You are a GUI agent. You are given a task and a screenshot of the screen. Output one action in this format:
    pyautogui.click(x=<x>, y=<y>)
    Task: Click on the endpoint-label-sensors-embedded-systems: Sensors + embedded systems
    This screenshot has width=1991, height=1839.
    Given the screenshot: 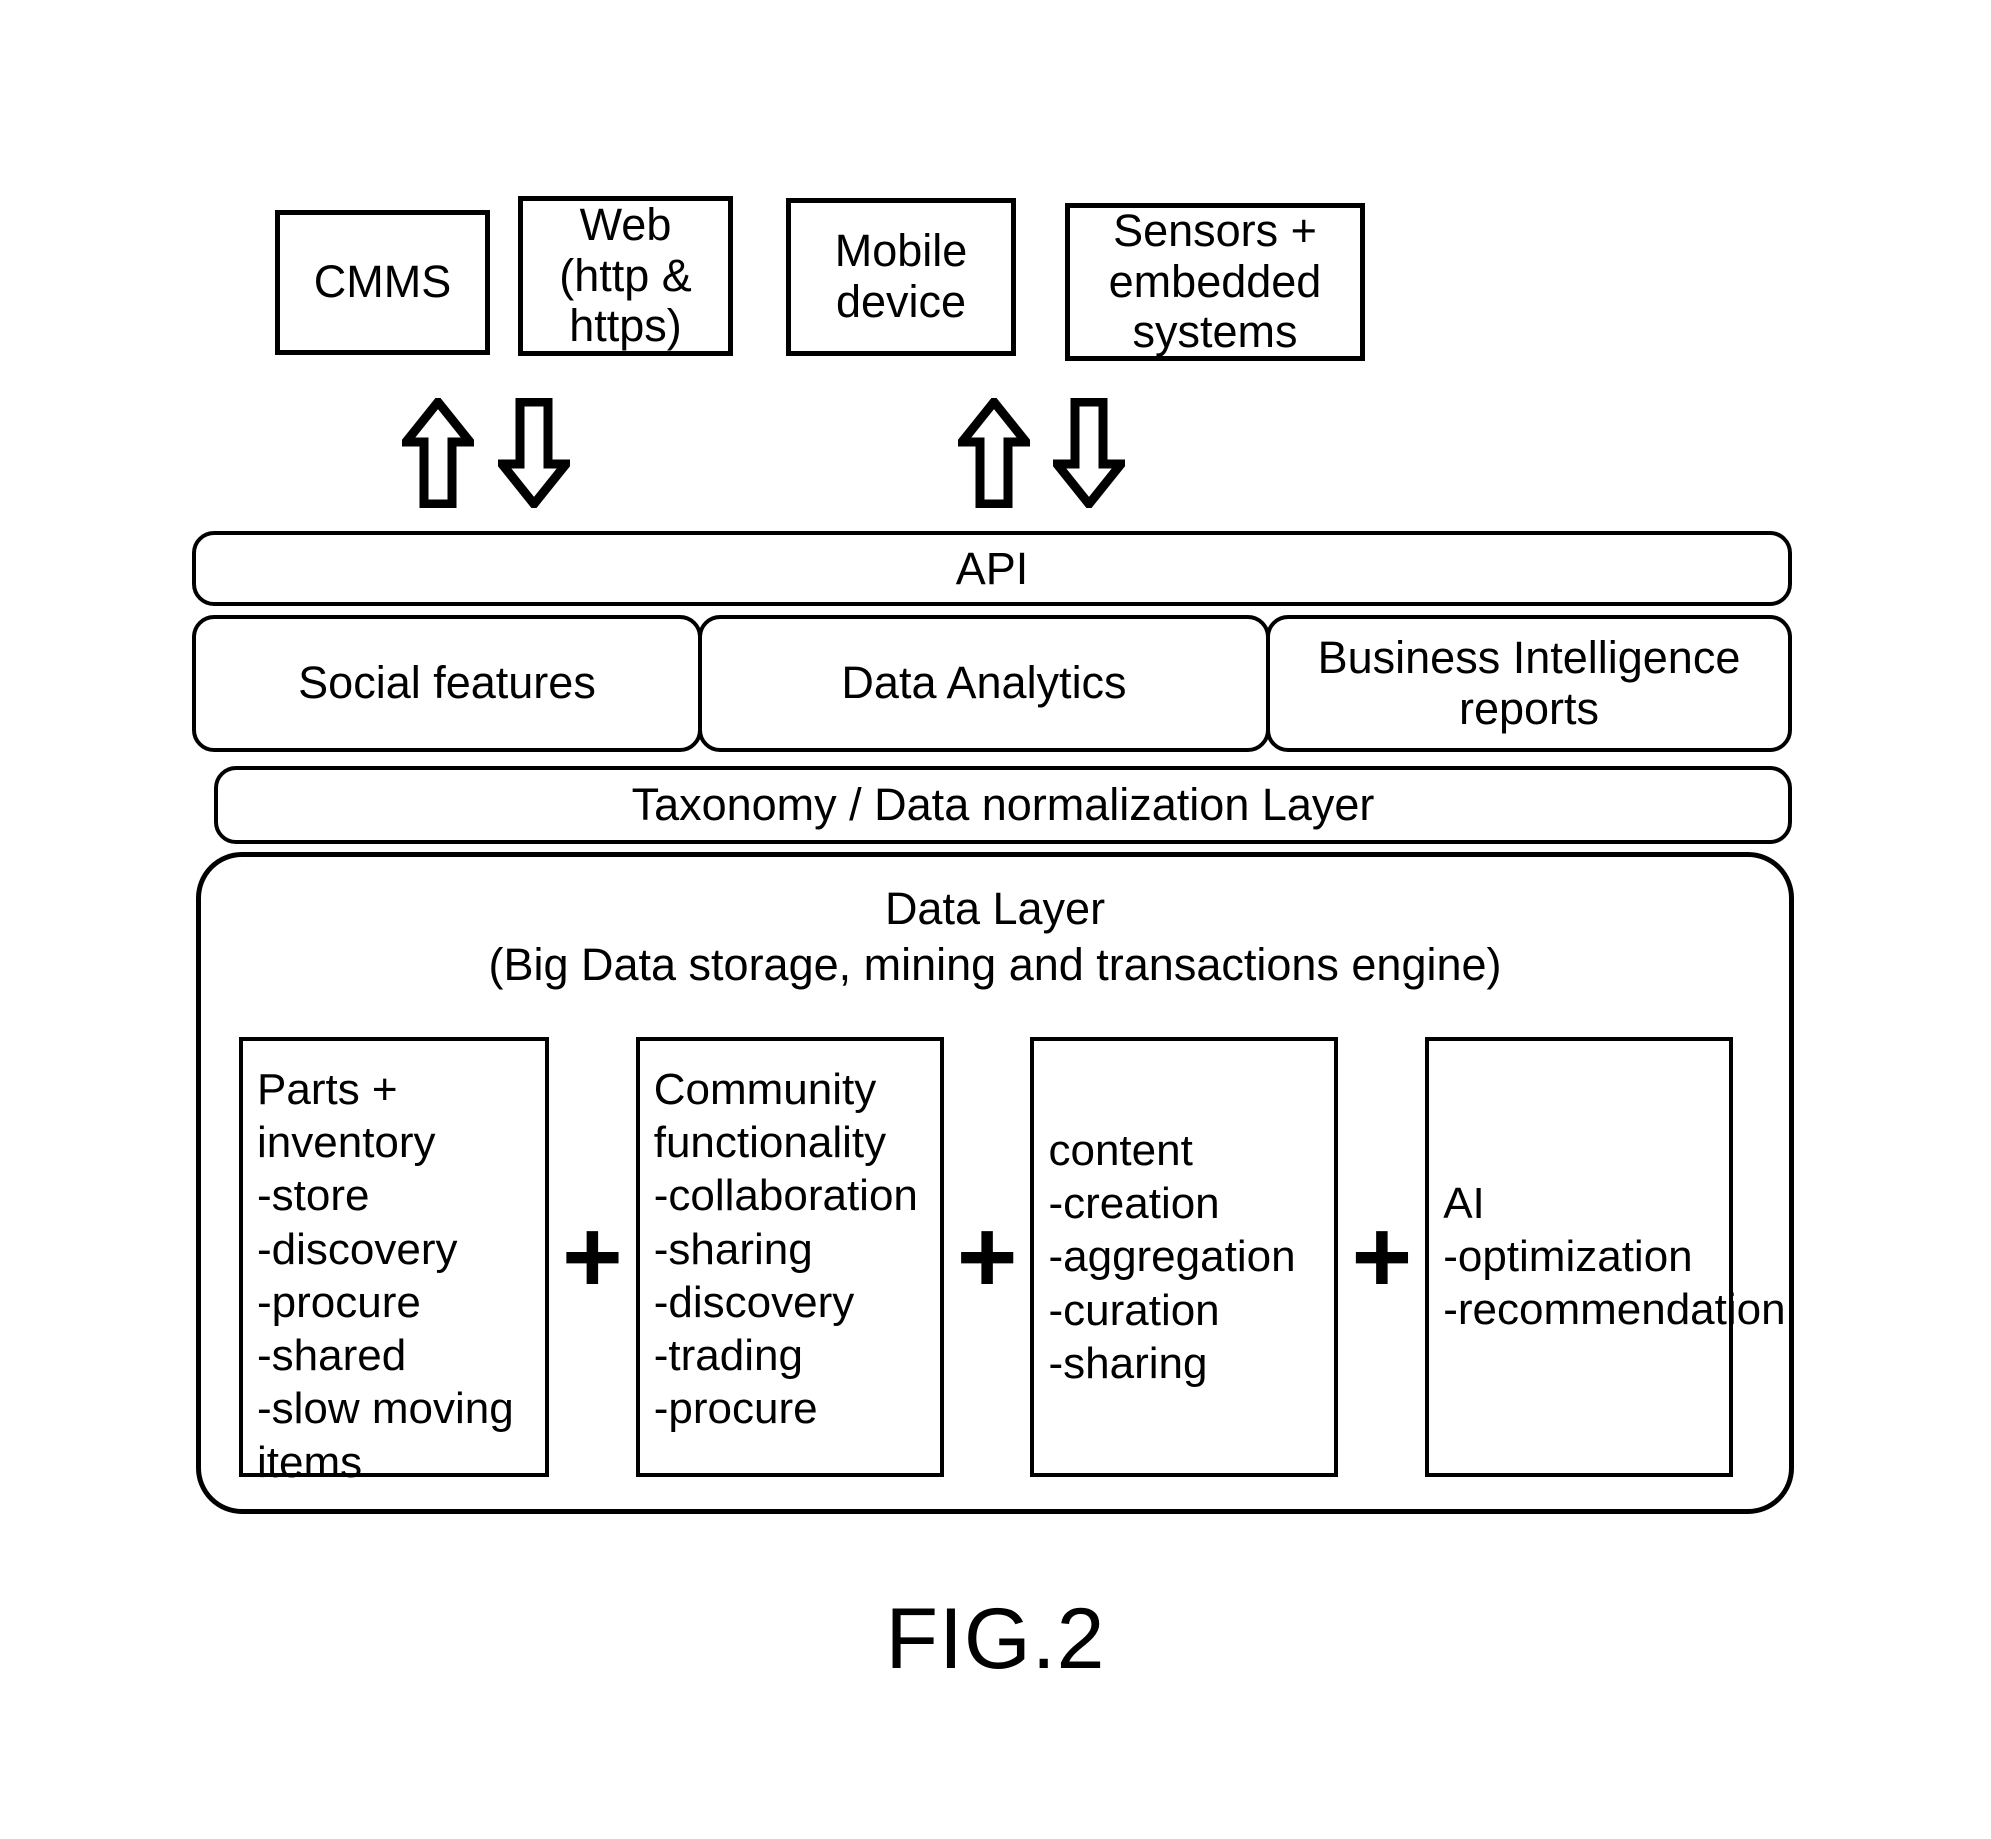 What is the action you would take?
    pyautogui.click(x=1215, y=281)
    